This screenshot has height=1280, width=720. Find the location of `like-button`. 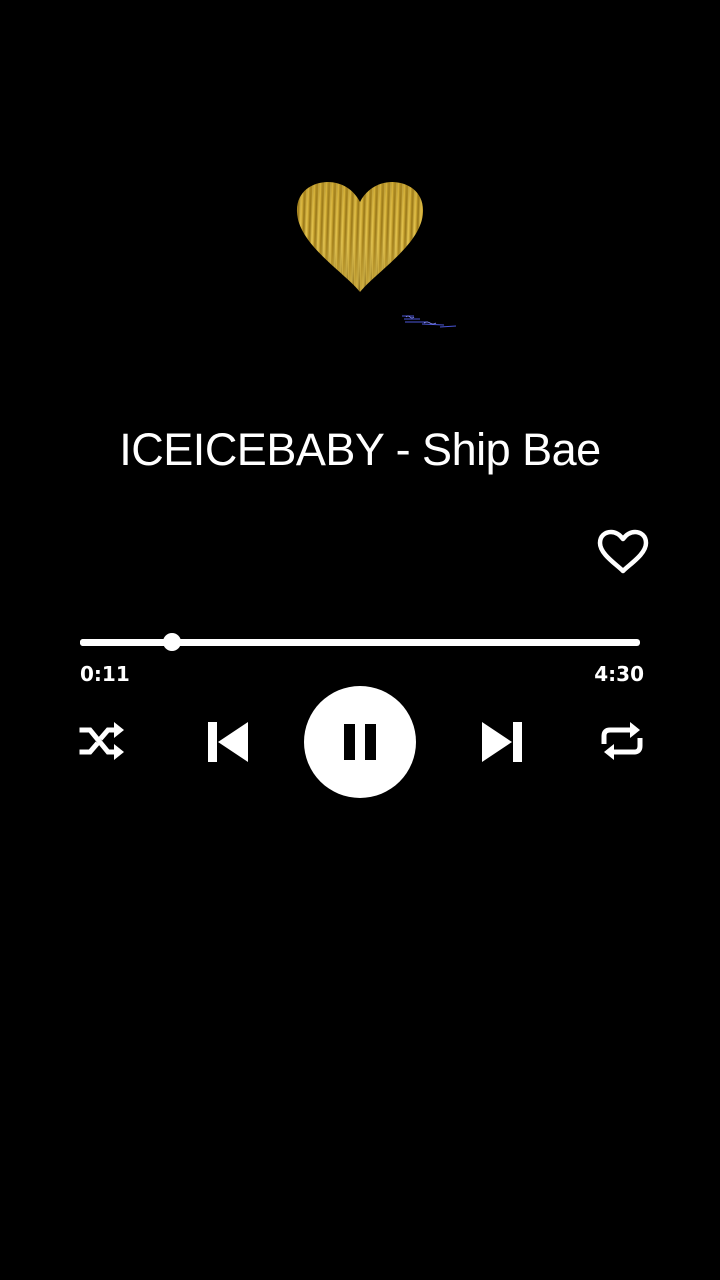

like-button is located at coordinates (623, 552).